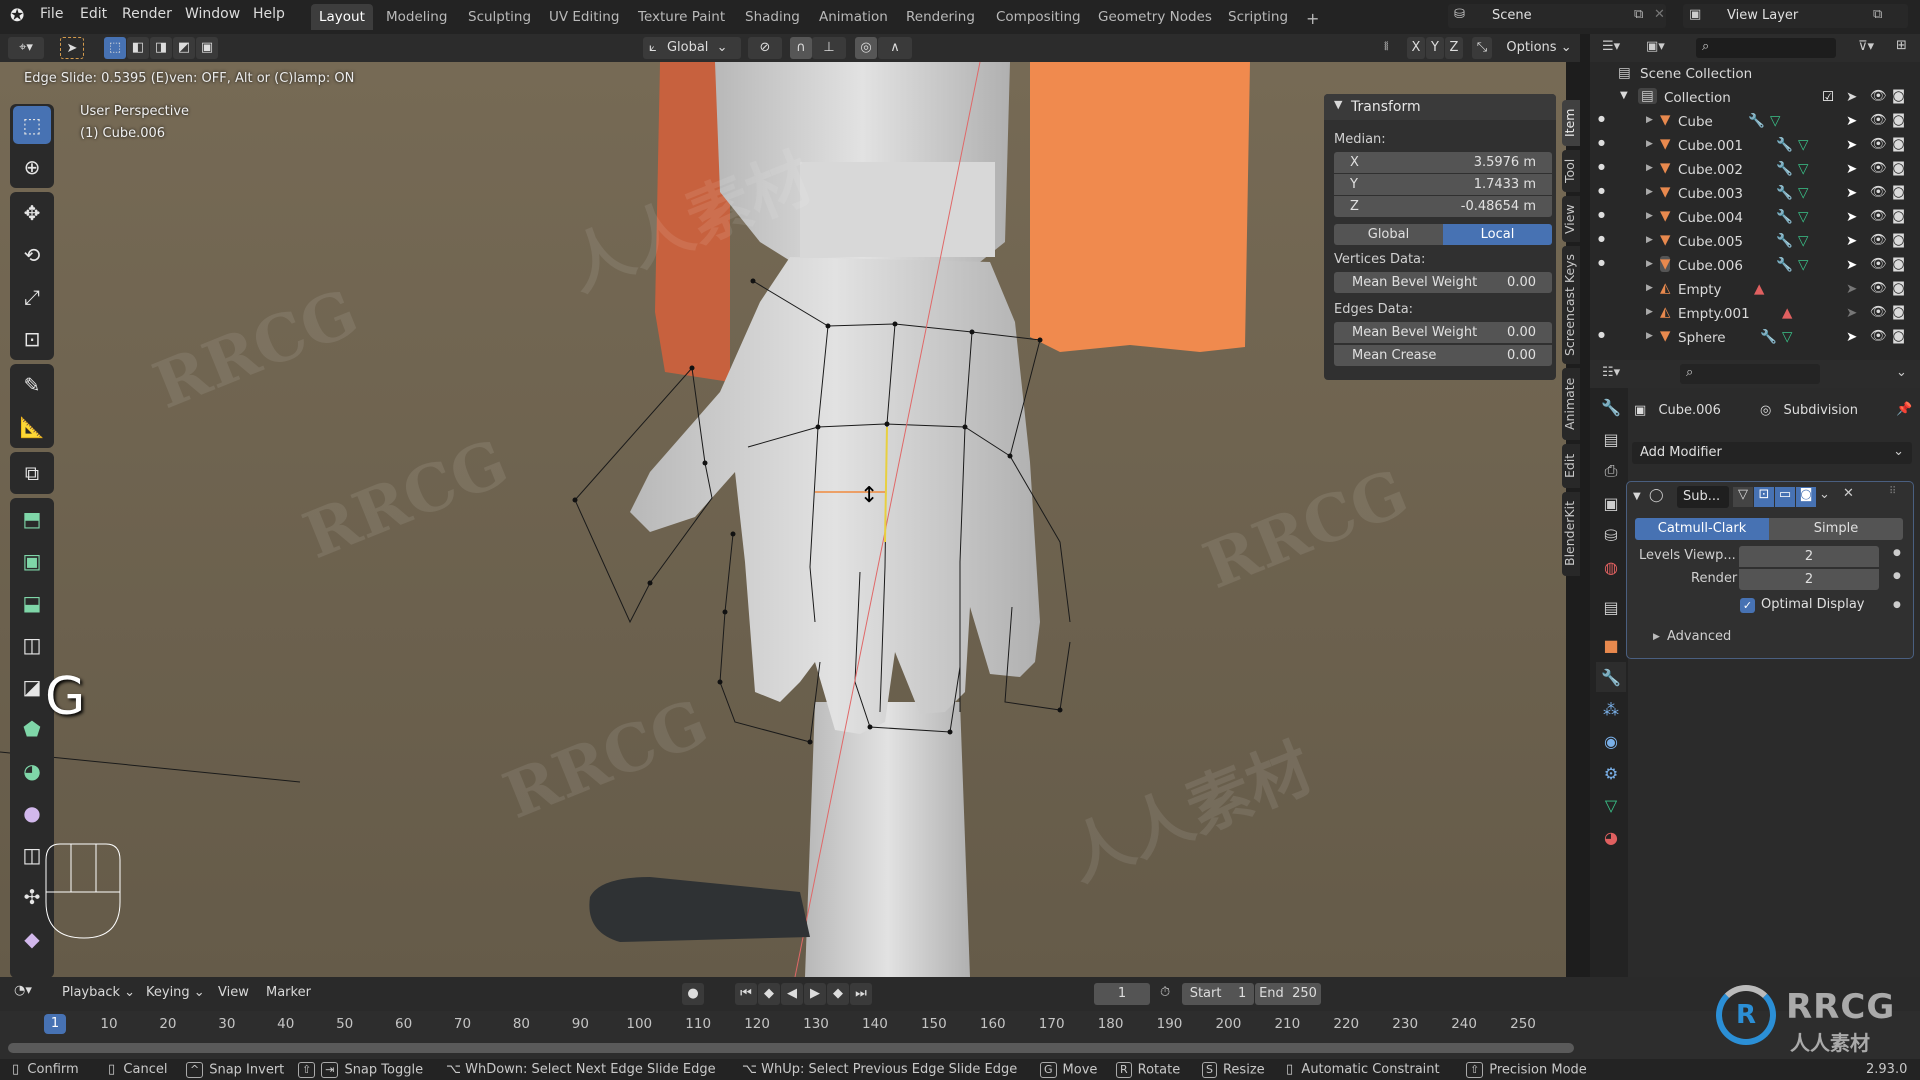 Image resolution: width=1920 pixels, height=1080 pixels. Describe the element at coordinates (32, 771) in the screenshot. I see `spin-tool: ◕` at that location.